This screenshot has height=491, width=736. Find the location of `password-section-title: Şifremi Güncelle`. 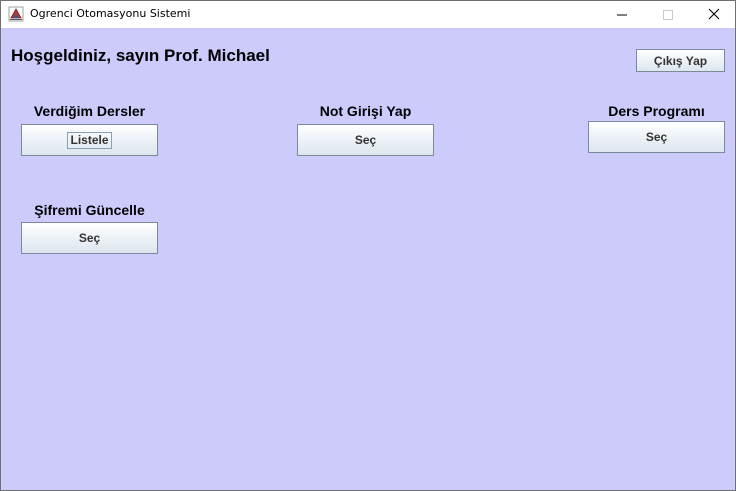

password-section-title: Şifremi Güncelle is located at coordinates (89, 210).